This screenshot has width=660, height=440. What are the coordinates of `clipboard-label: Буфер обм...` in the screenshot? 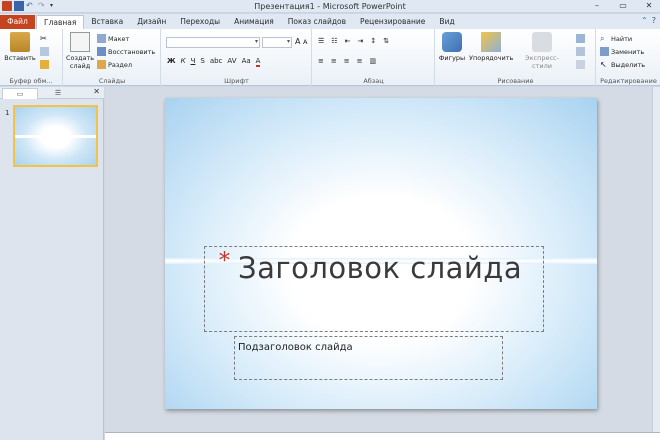 It's located at (31, 81).